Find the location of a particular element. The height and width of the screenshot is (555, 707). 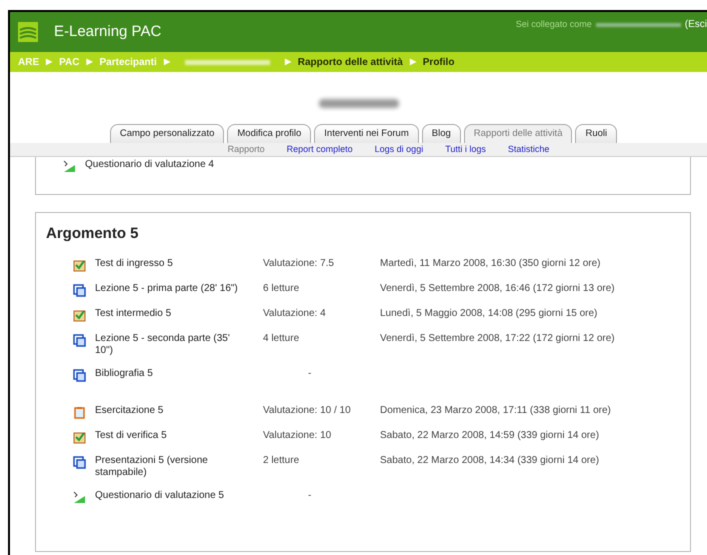

subtab-link: Tutti i logs is located at coordinates (465, 149).